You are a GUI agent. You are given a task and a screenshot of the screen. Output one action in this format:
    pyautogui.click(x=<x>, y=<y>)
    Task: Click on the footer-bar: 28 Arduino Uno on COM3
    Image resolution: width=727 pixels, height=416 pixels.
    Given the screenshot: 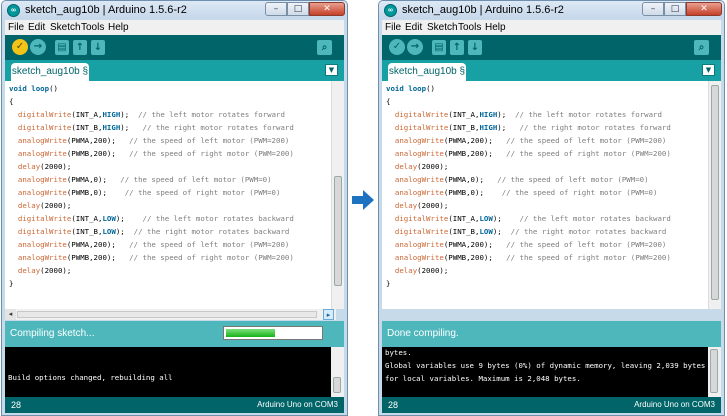 What is the action you would take?
    pyautogui.click(x=174, y=405)
    